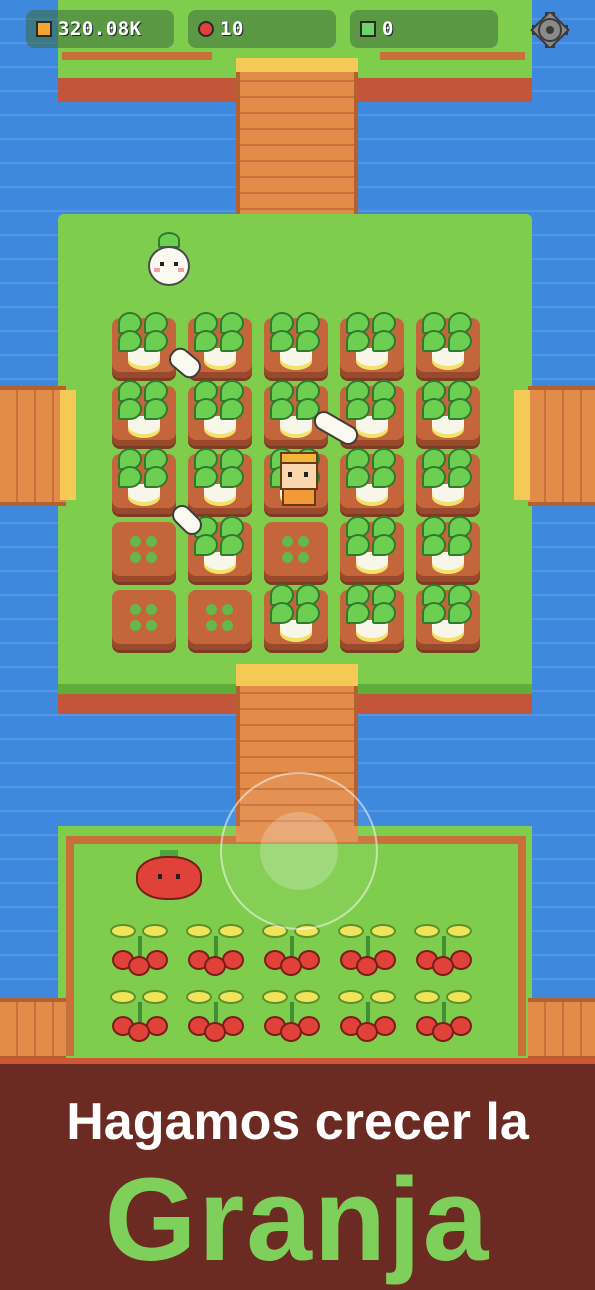  I want to click on bottom-left-bridge, so click(33, 1029).